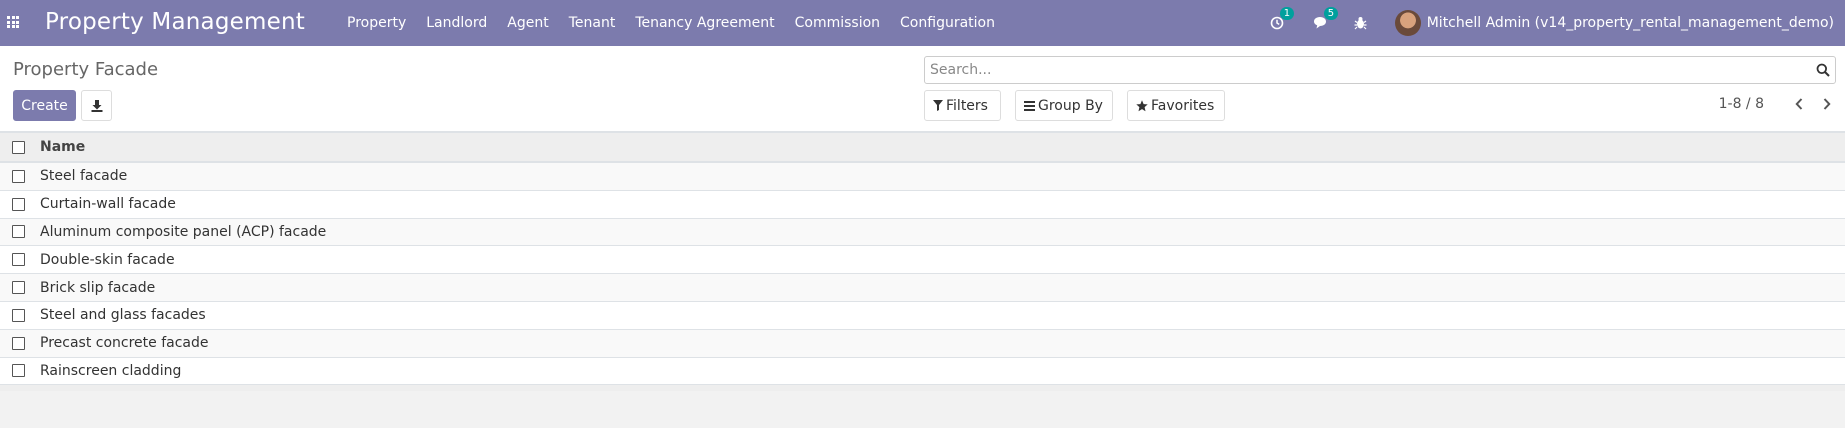  I want to click on activity-button: 1, so click(1281, 20).